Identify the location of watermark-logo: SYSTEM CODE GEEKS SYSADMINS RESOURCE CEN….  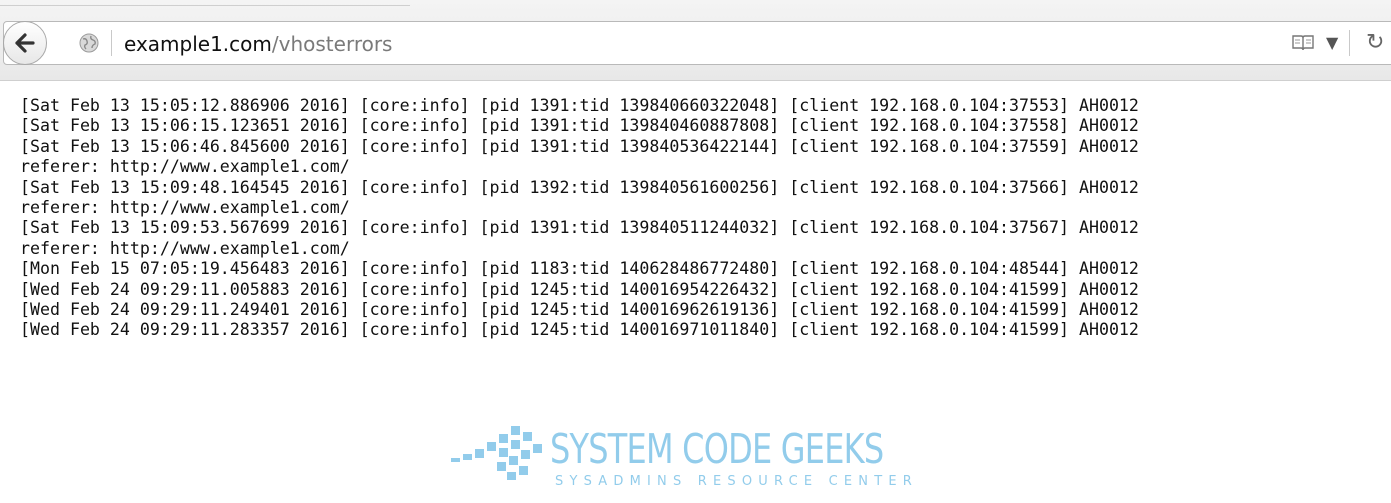
(685, 460).